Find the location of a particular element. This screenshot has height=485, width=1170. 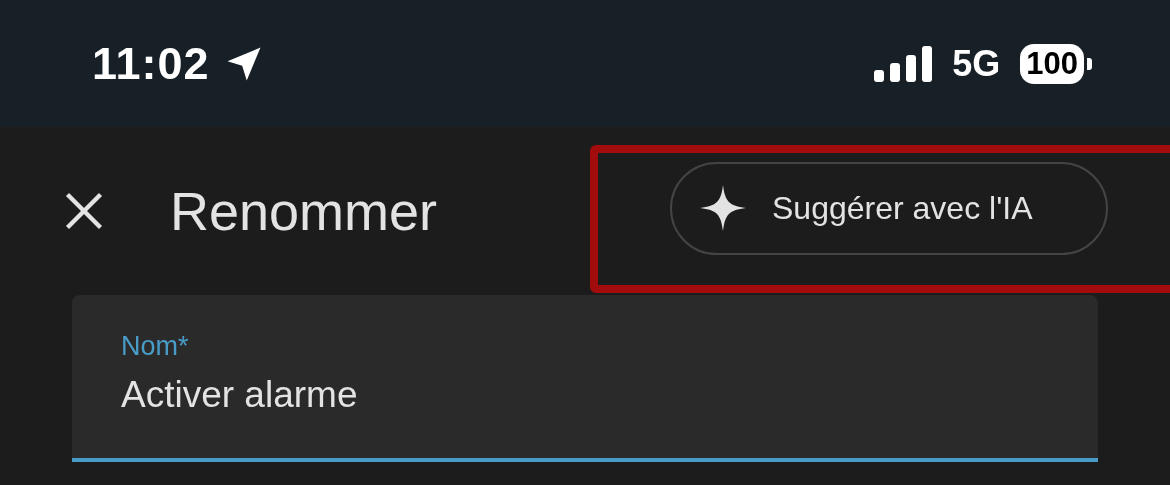

field-value: Activer alarme is located at coordinates (240, 395).